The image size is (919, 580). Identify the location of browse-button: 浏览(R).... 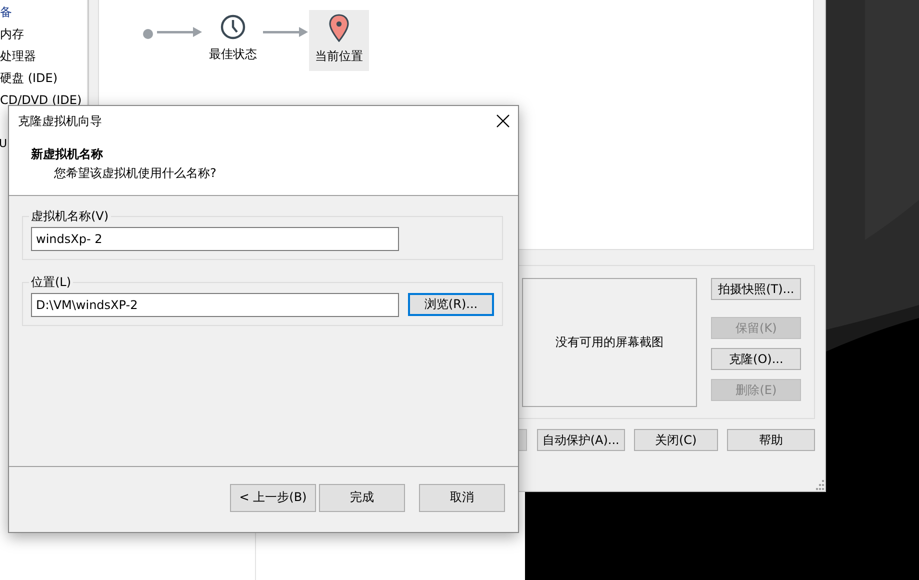
(451, 304).